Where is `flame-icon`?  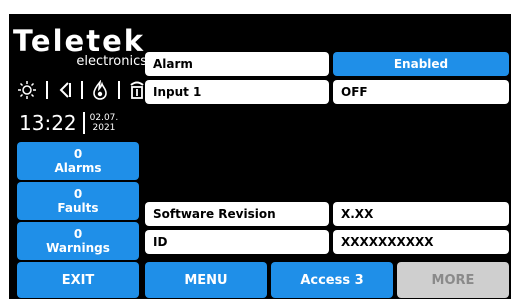
flame-icon is located at coordinates (100, 90).